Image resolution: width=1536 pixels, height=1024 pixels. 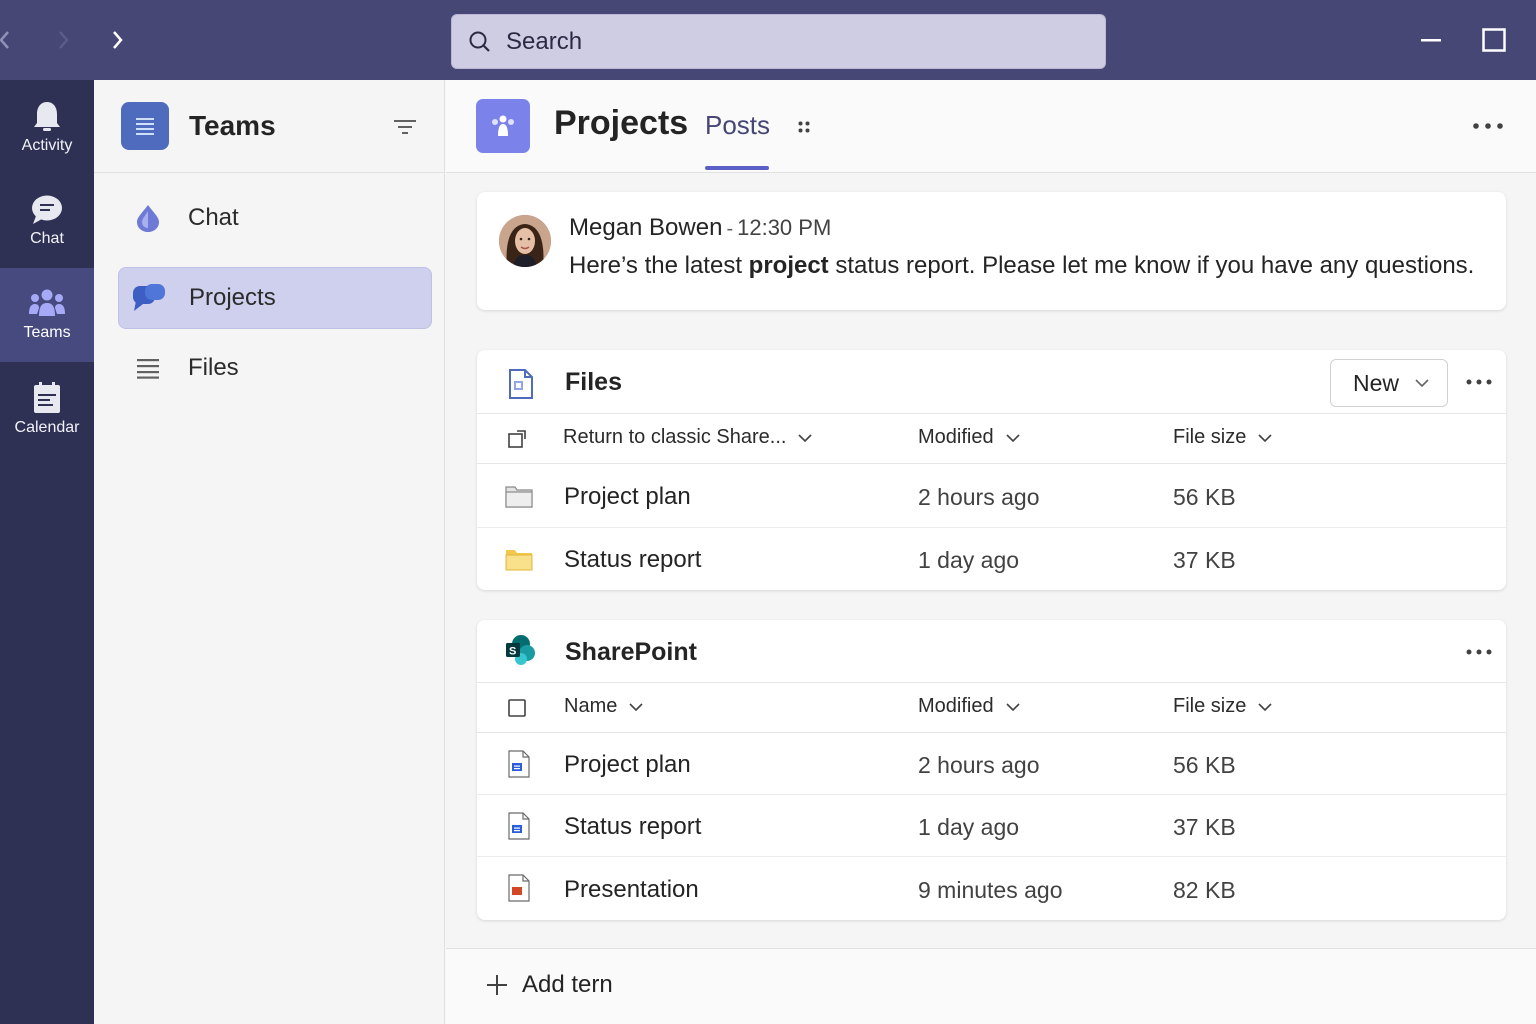 I want to click on rail-item-calendar: Calendar, so click(x=47, y=409).